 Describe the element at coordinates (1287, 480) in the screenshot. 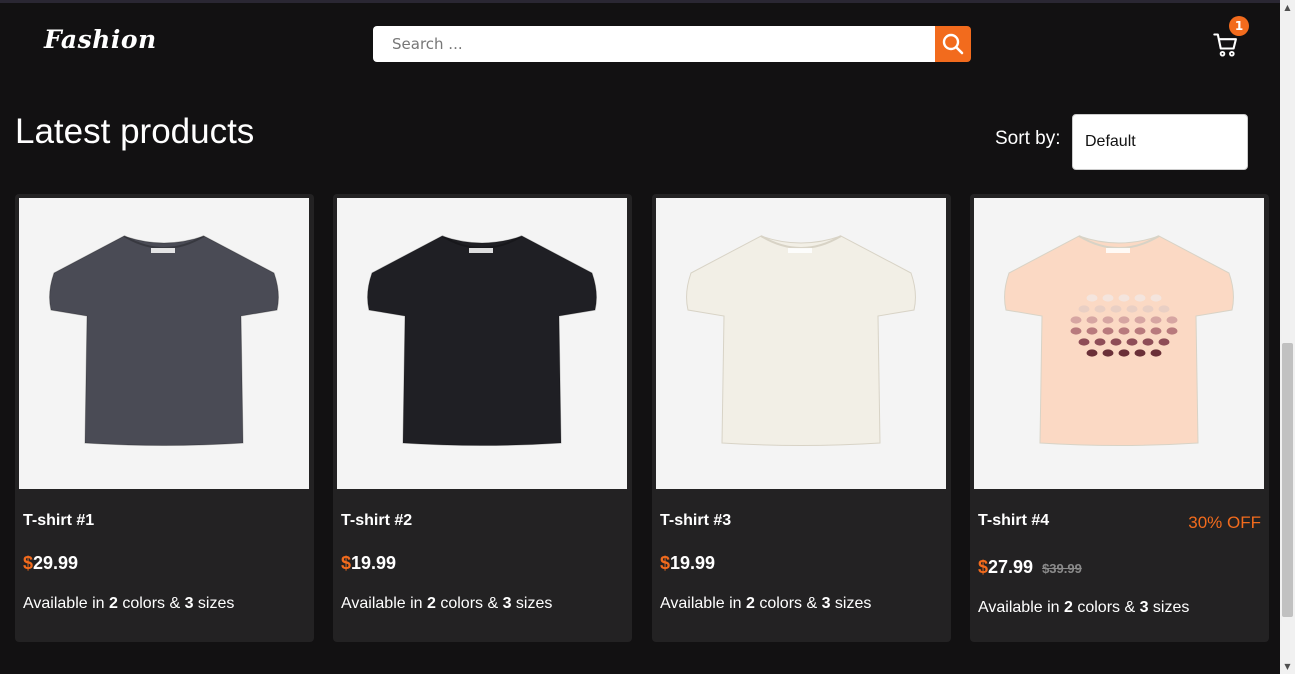

I see `scroll-thumb` at that location.